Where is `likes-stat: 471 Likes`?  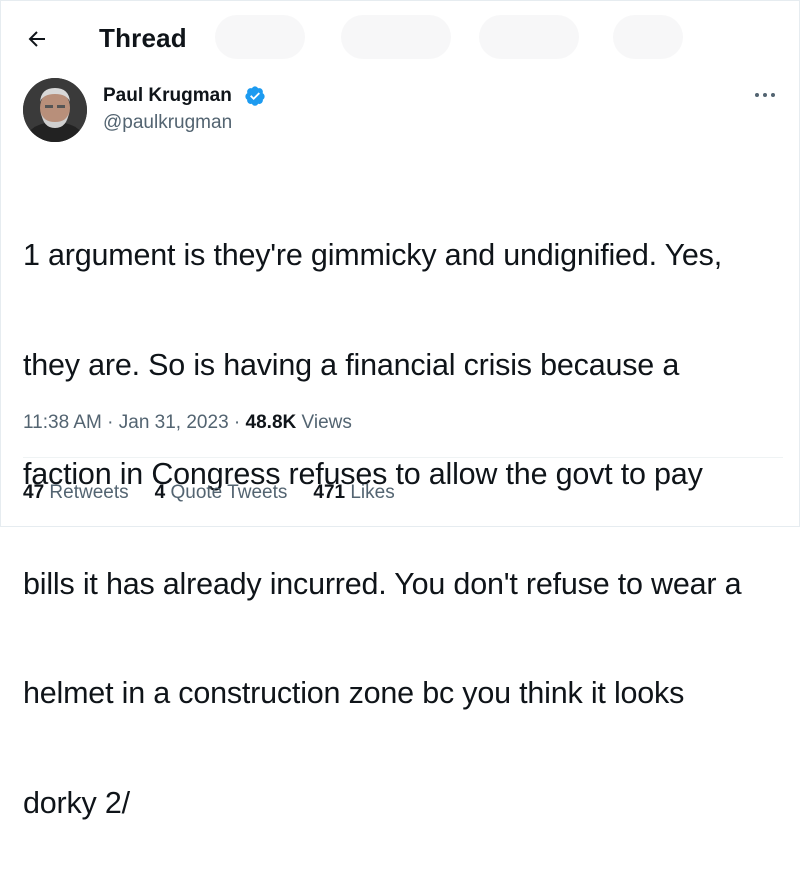 likes-stat: 471 Likes is located at coordinates (353, 493).